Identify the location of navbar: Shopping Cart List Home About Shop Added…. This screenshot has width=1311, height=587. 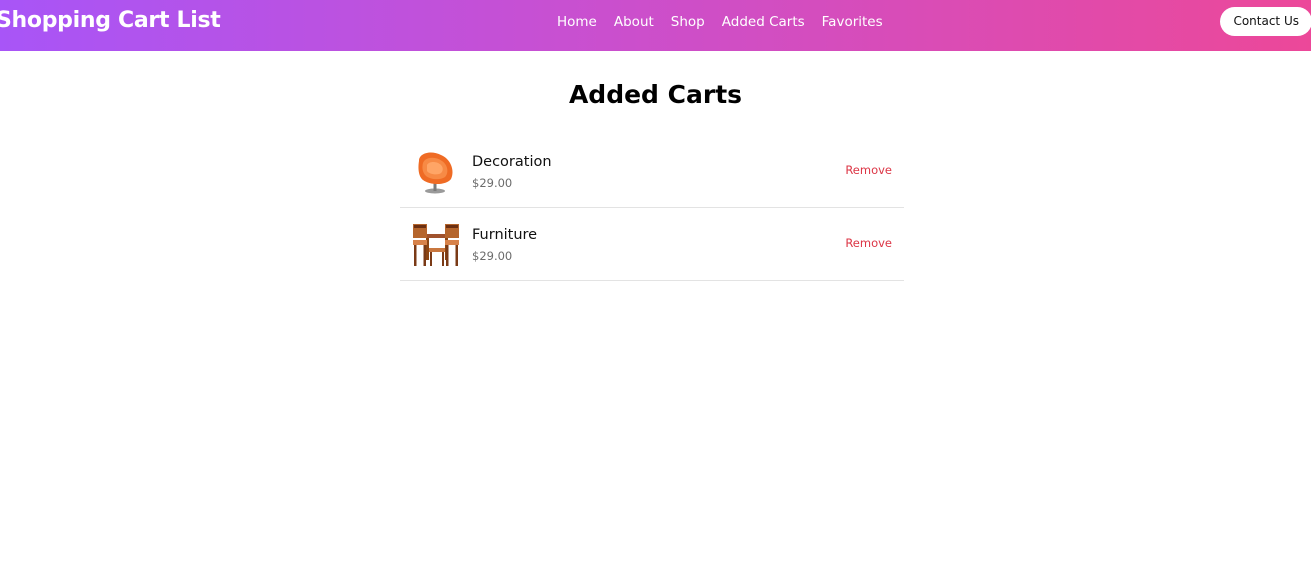
(655, 25).